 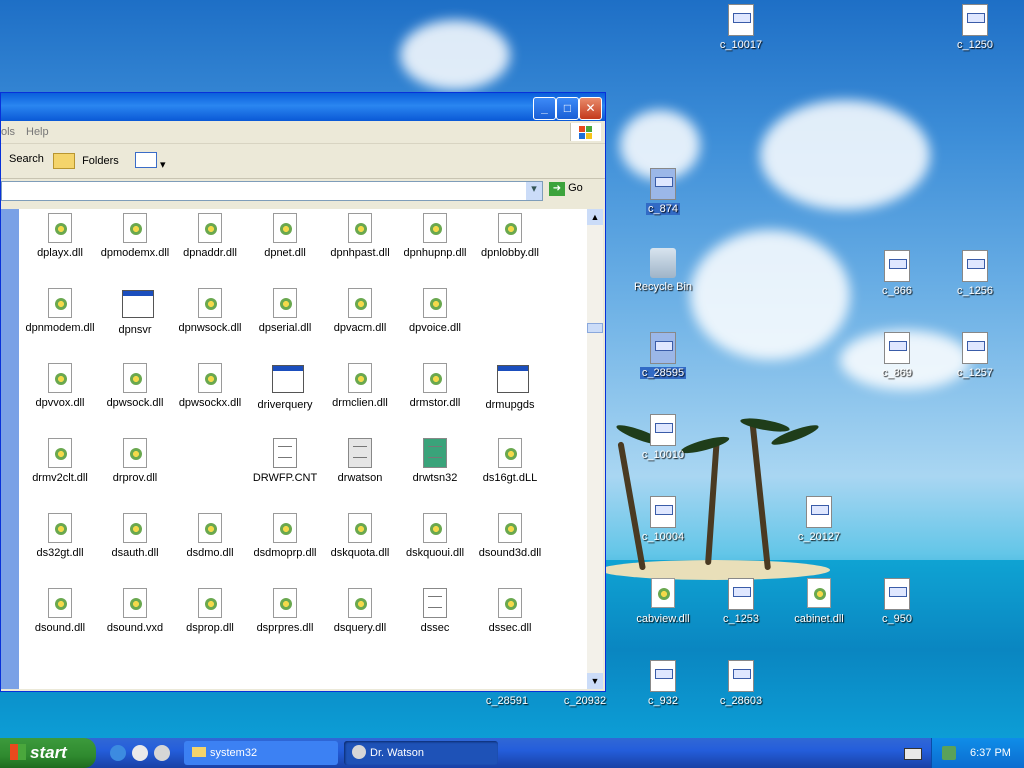 I want to click on desktop-icon-cabinet-dll: cabinet.dll, so click(x=819, y=601).